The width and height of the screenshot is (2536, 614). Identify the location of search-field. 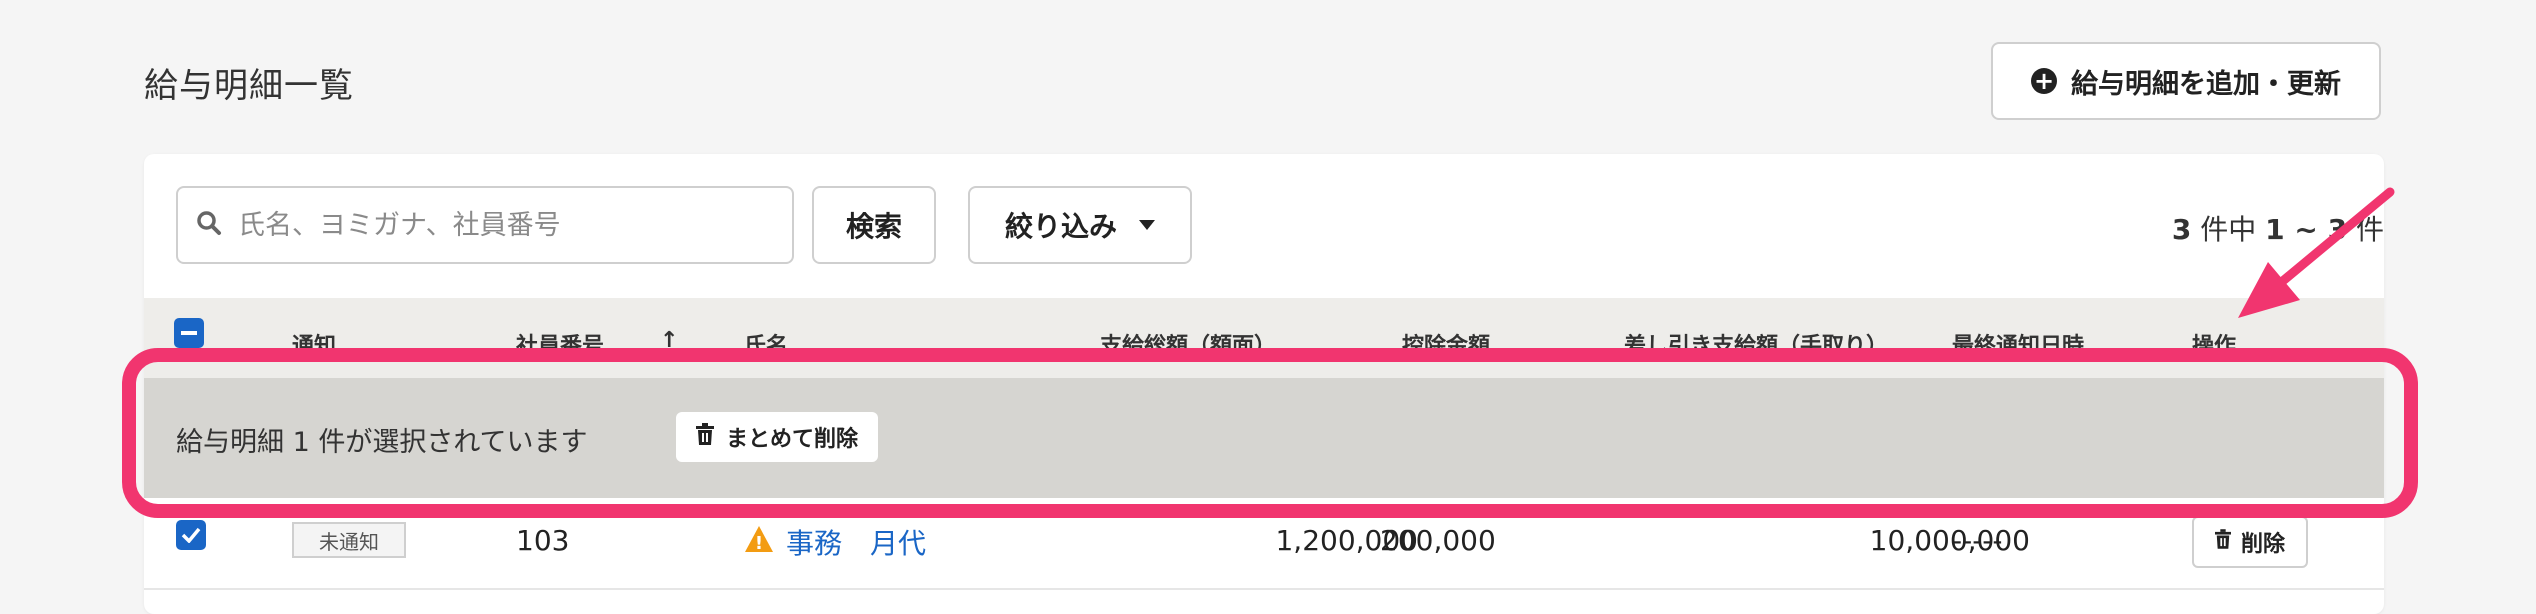
(485, 225).